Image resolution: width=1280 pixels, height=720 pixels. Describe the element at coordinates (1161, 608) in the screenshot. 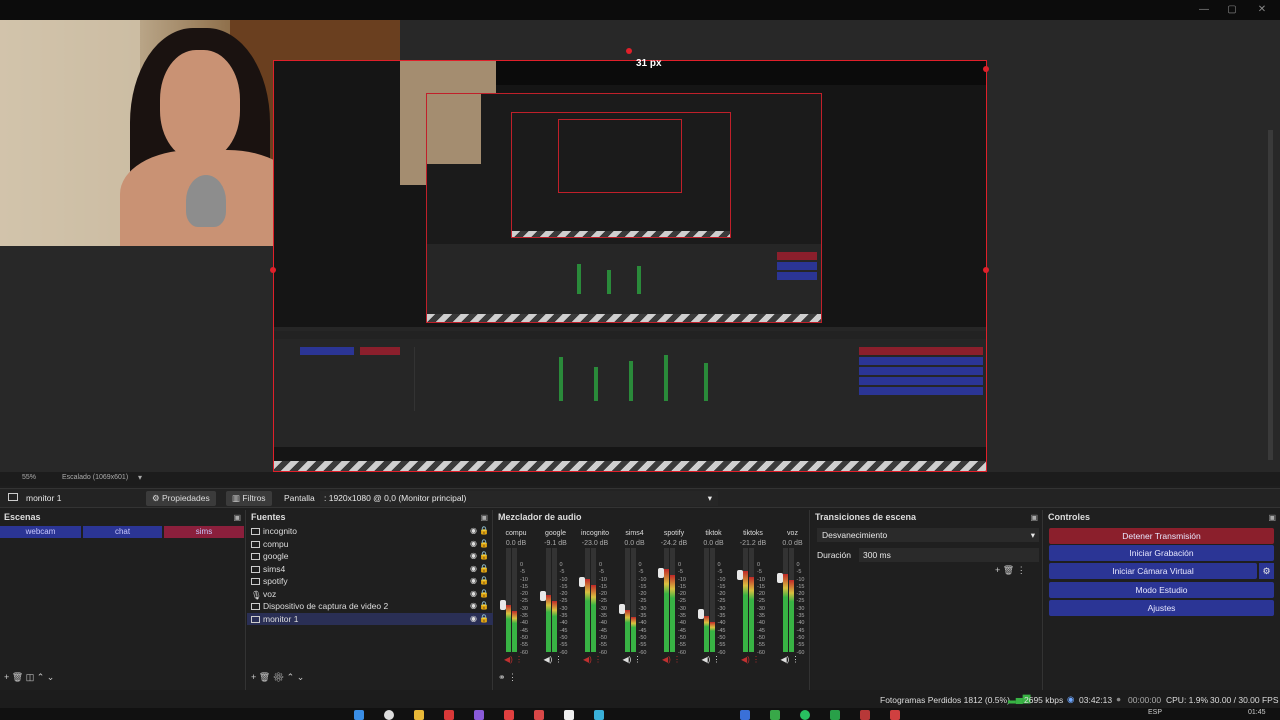

I see `settings-button: Ajustes` at that location.